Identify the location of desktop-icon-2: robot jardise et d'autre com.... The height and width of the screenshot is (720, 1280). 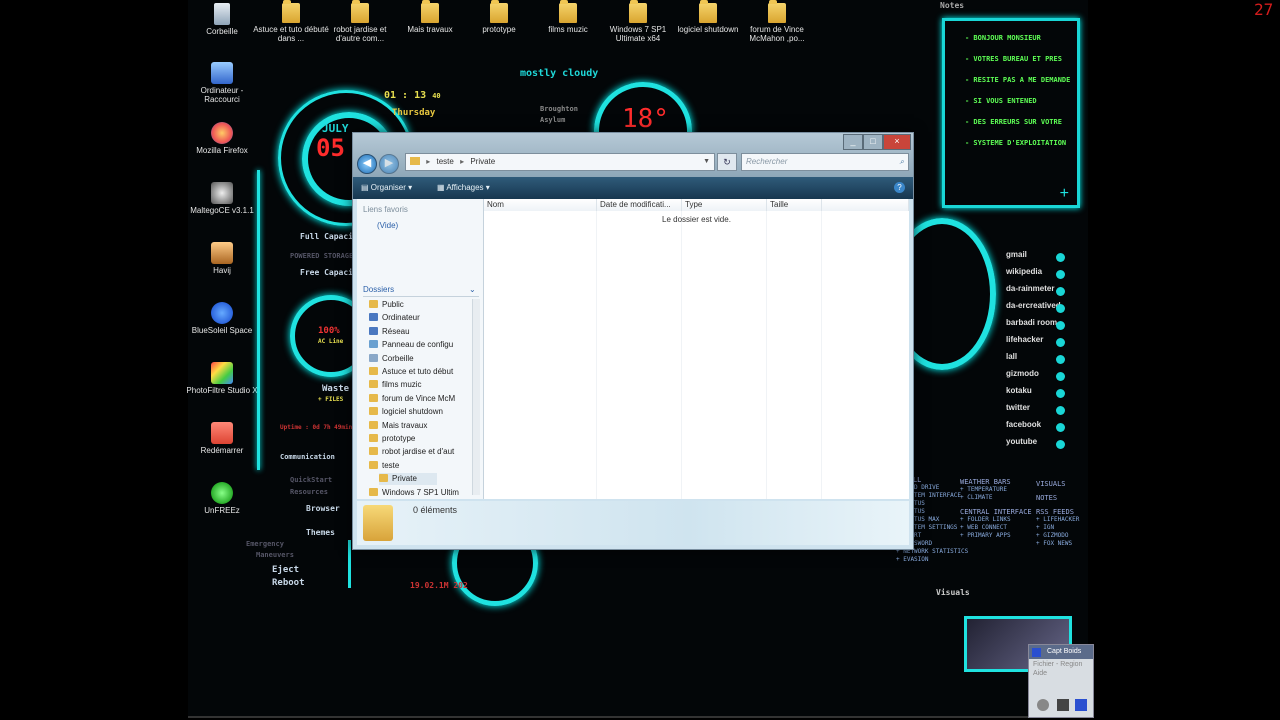
(360, 21).